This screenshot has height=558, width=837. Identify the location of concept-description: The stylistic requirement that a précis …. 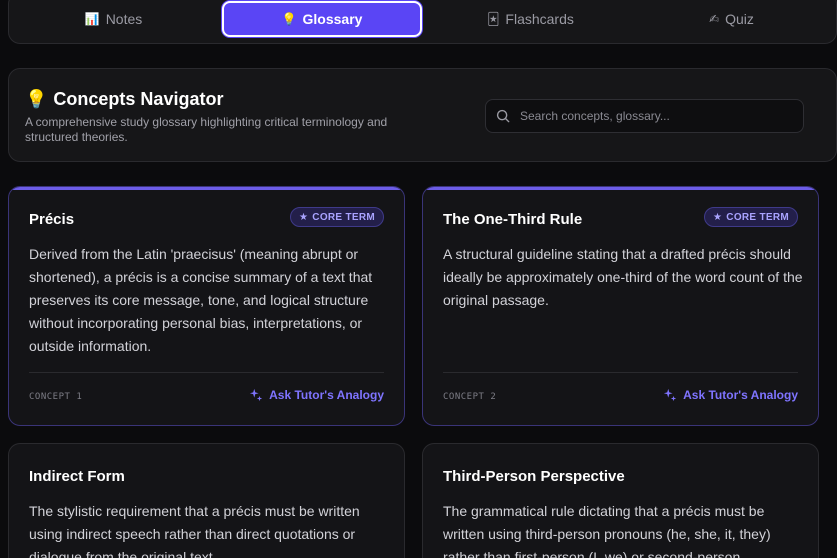
(194, 530).